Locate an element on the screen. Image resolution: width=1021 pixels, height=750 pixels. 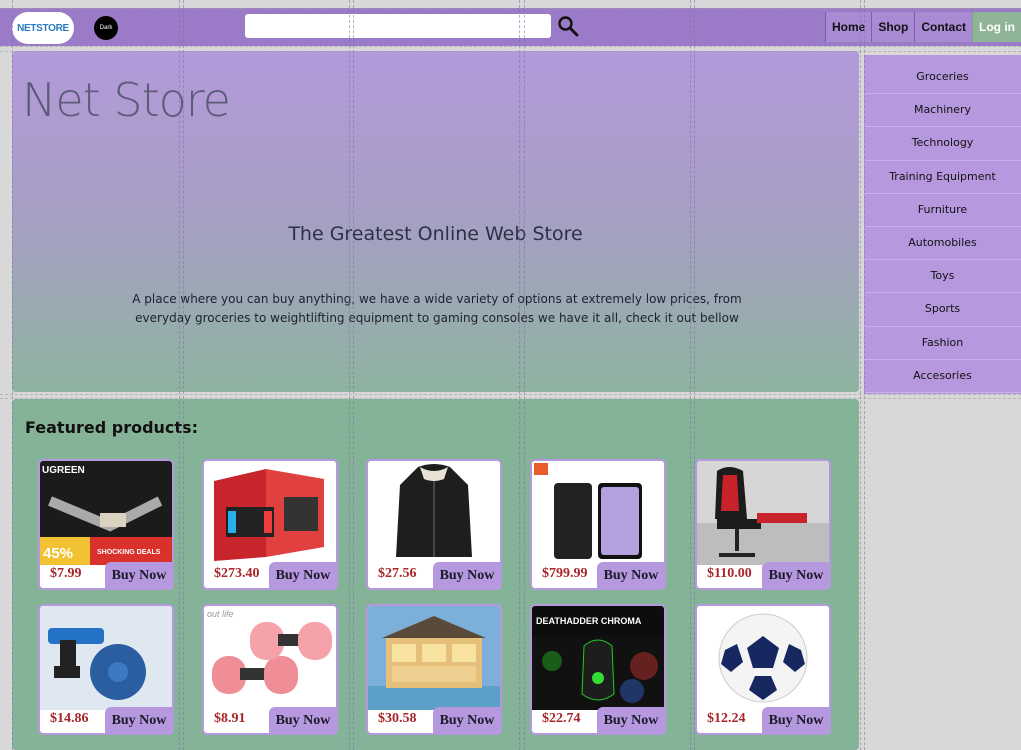
sidebar-item-sports: Sports is located at coordinates (942, 310).